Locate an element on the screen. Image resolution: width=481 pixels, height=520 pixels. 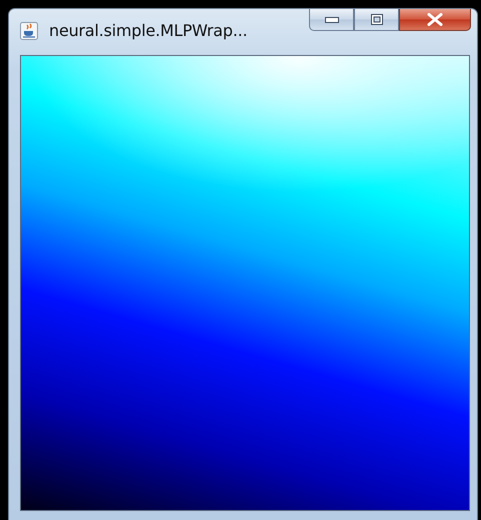
maximize-button is located at coordinates (376, 20).